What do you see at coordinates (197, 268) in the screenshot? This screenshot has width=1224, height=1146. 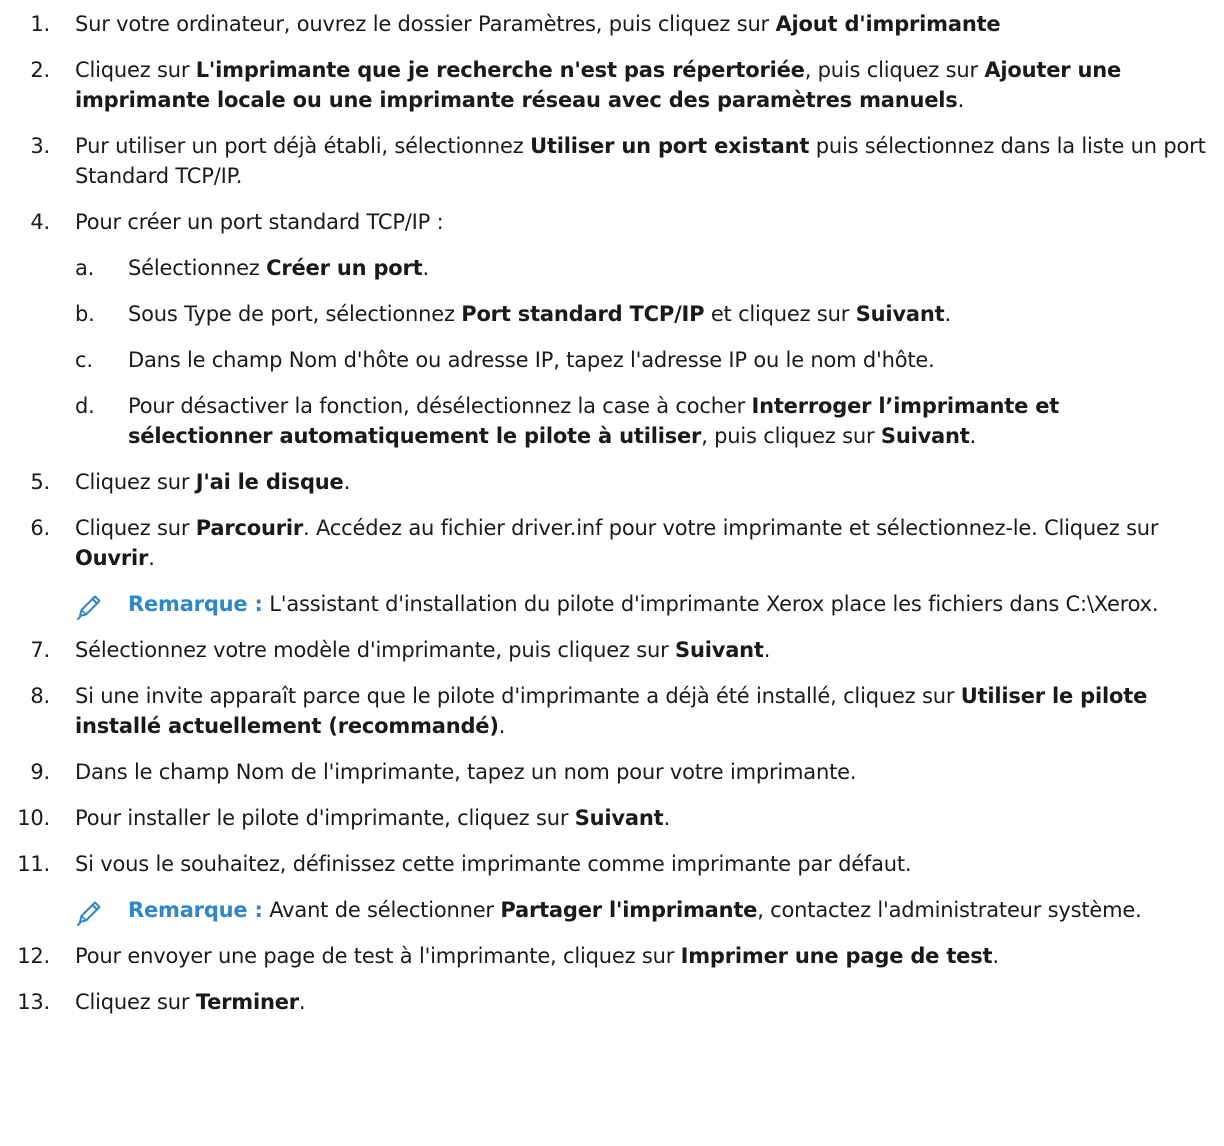 I see `step-text: Sélectionnez` at bounding box center [197, 268].